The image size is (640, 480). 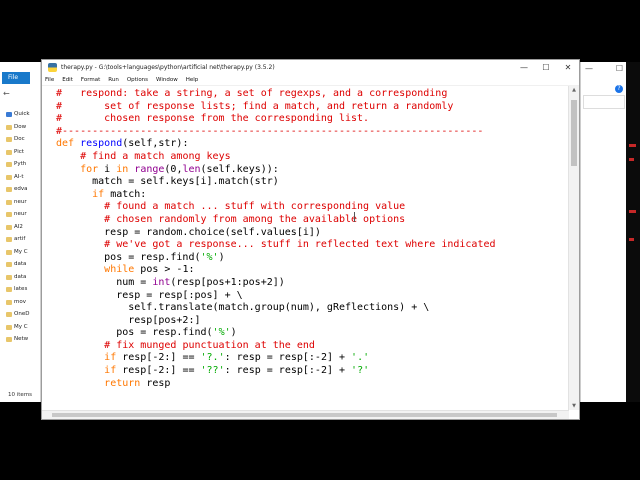 I want to click on code-token: resp[pos+2:], so click(x=128, y=320).